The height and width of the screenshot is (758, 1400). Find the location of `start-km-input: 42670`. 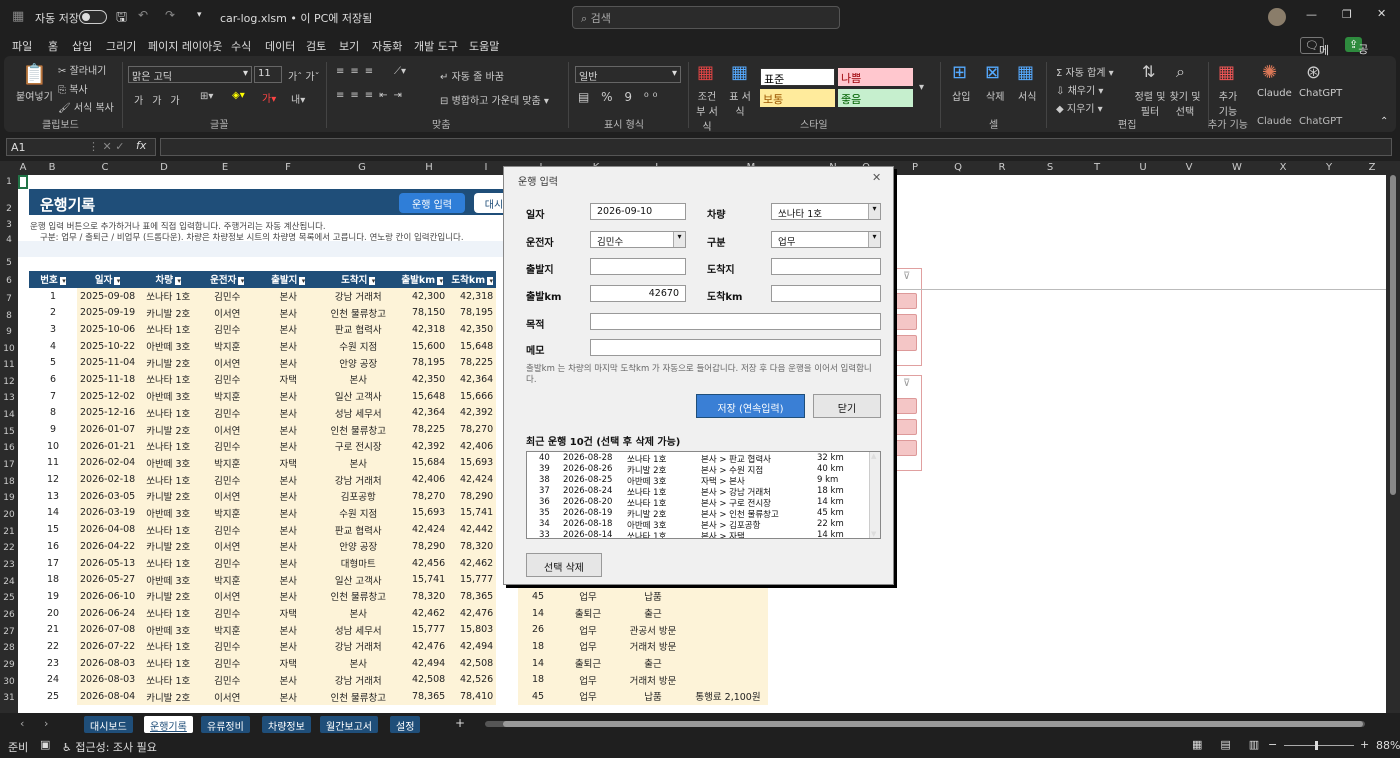

start-km-input: 42670 is located at coordinates (638, 293).